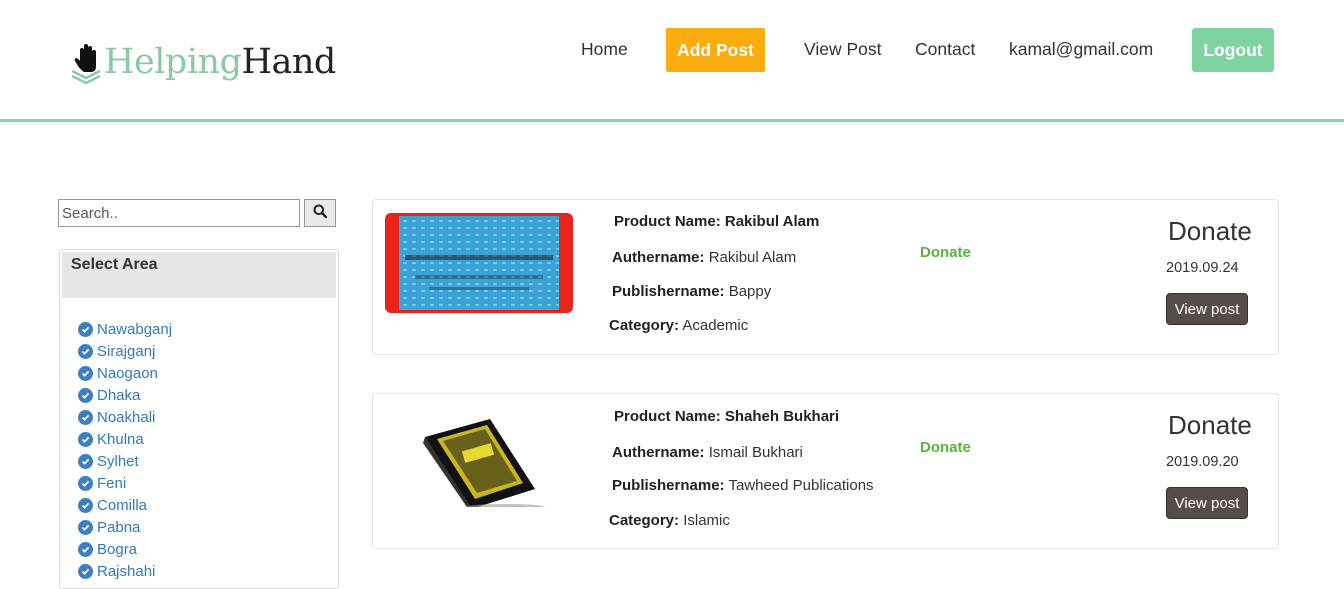 The width and height of the screenshot is (1344, 589). I want to click on area-item-bogra: Bogra, so click(125, 549).